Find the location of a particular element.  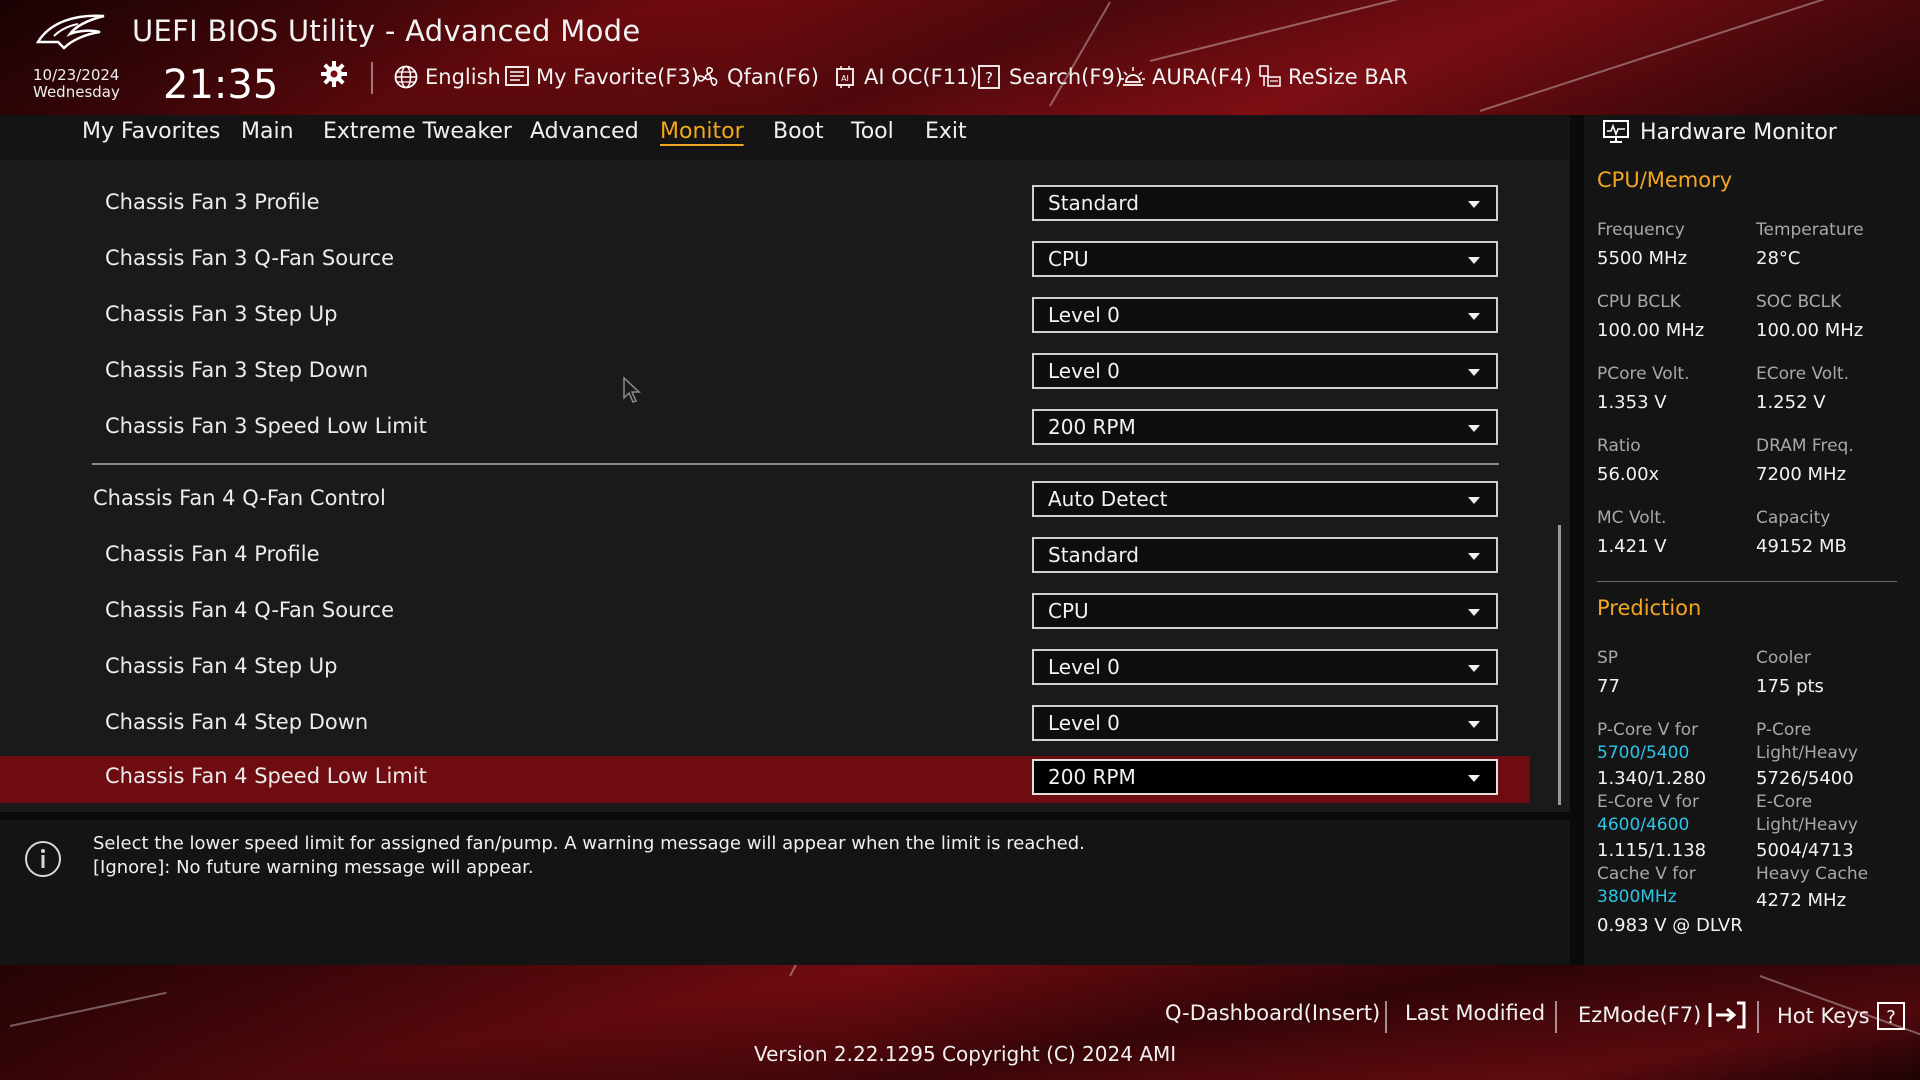

ezmode-button: EzMode(F7) is located at coordinates (1662, 1015).